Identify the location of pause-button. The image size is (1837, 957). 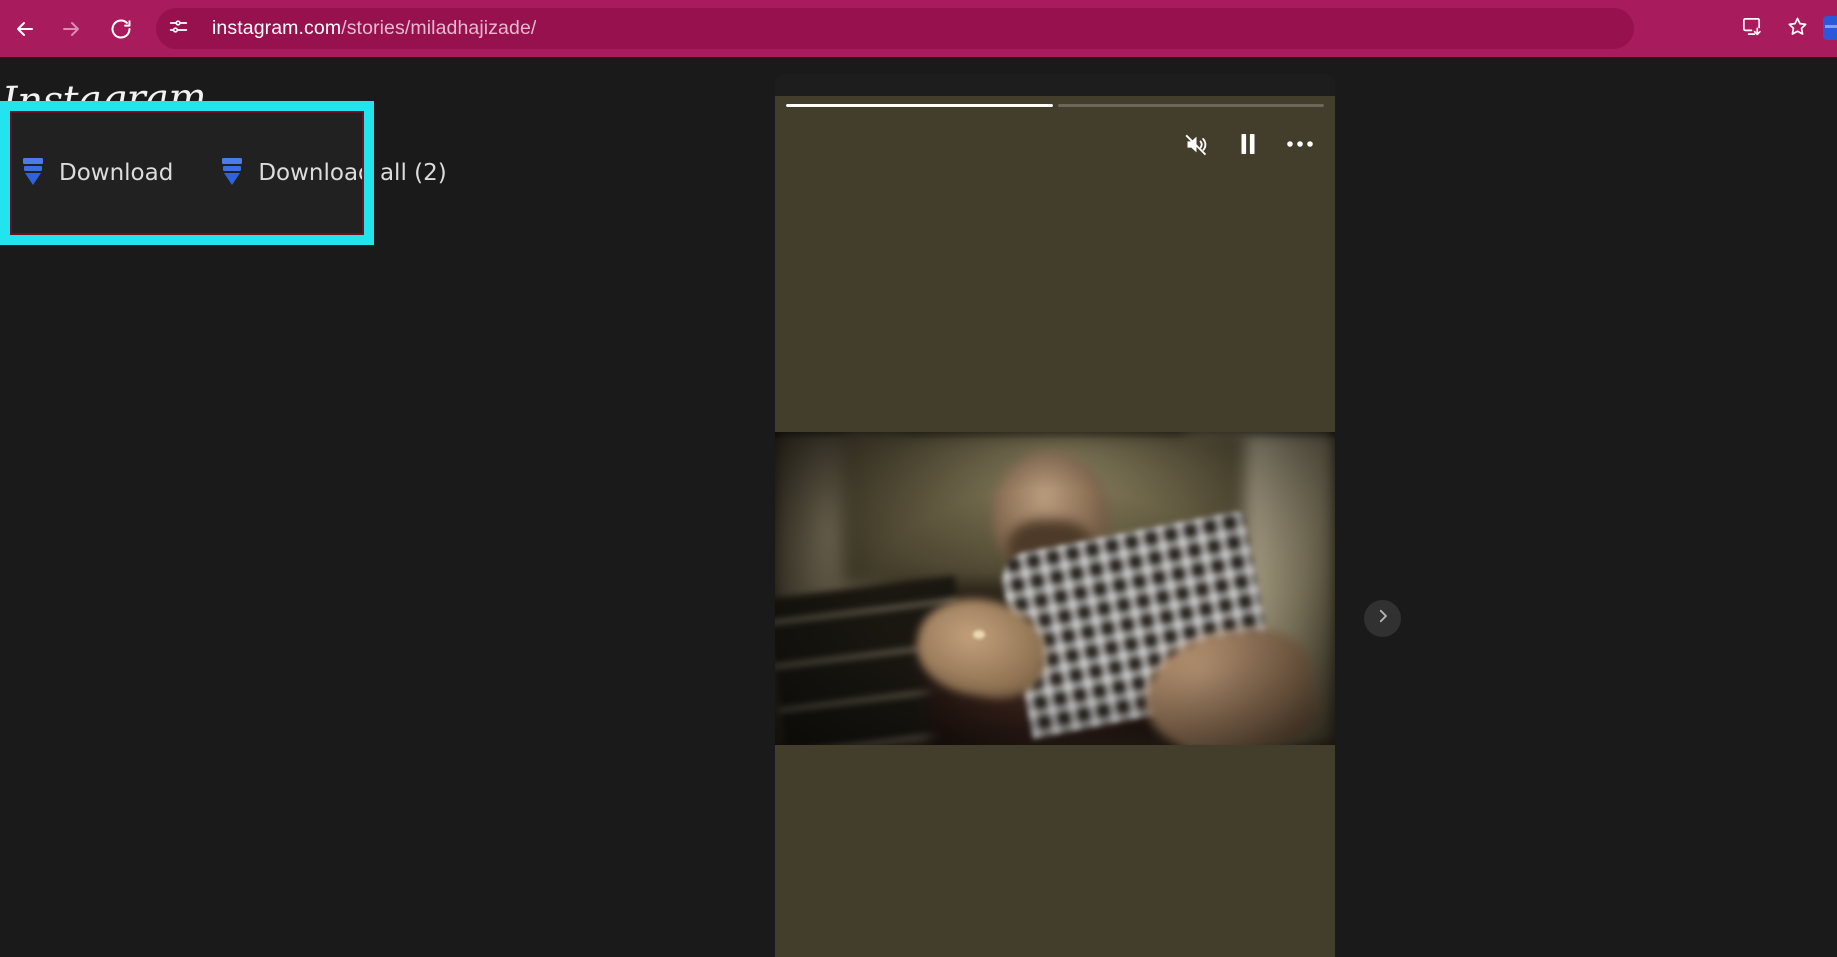
(1248, 144).